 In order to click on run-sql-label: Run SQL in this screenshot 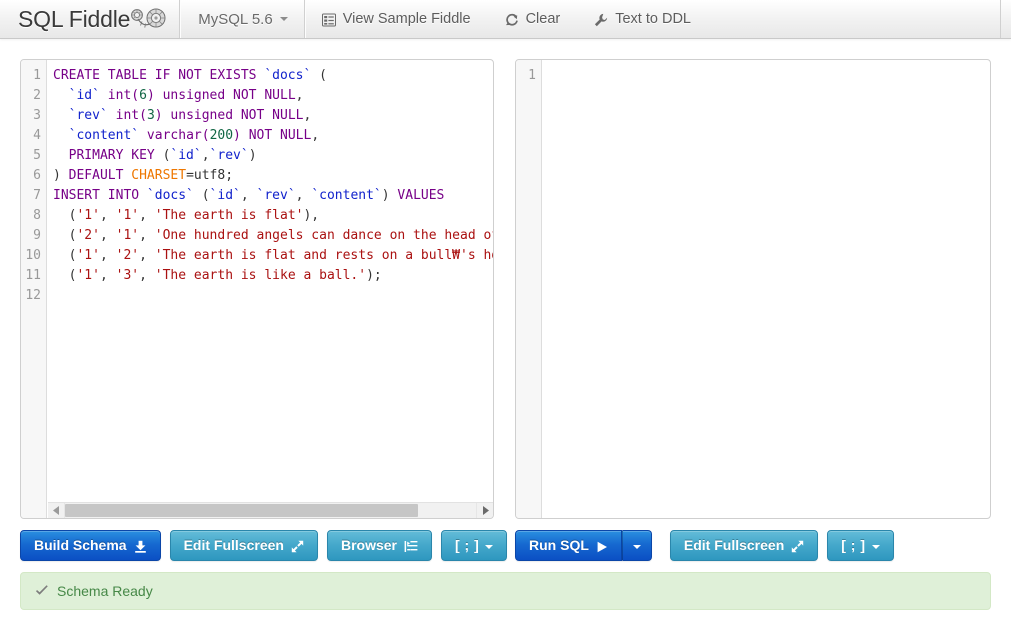, I will do `click(559, 545)`.